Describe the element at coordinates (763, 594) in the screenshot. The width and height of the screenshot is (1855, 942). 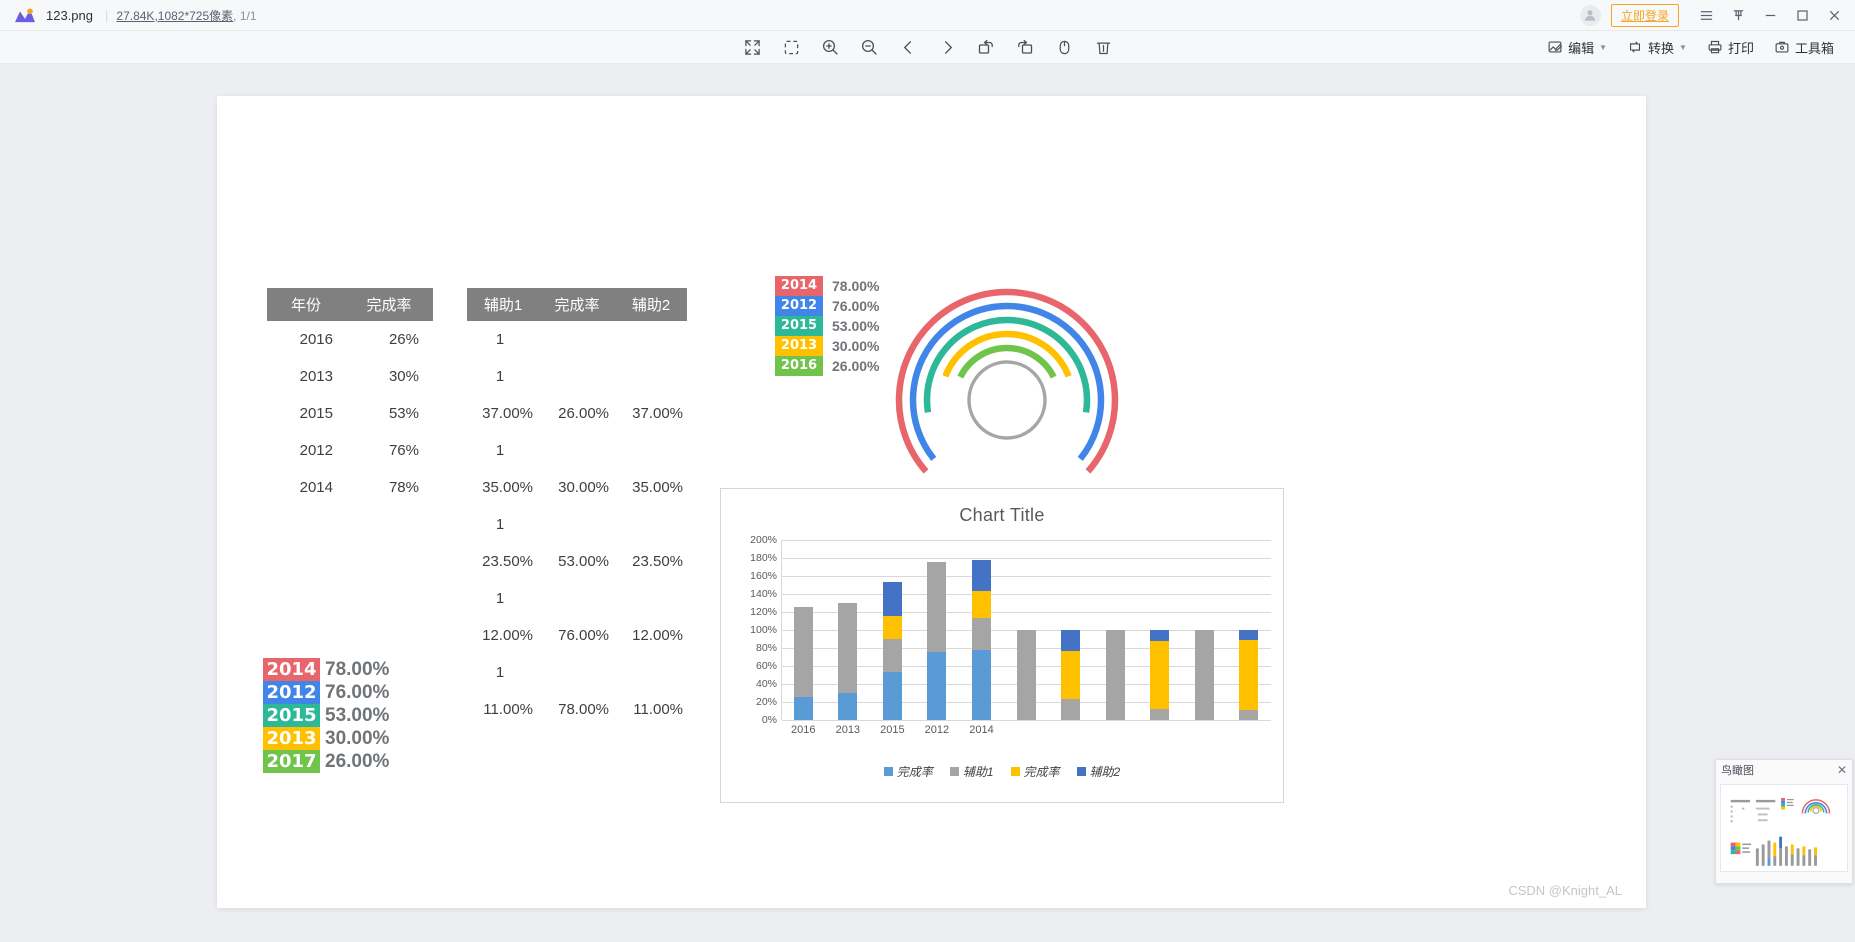
I see `y-tick-label: 140%` at that location.